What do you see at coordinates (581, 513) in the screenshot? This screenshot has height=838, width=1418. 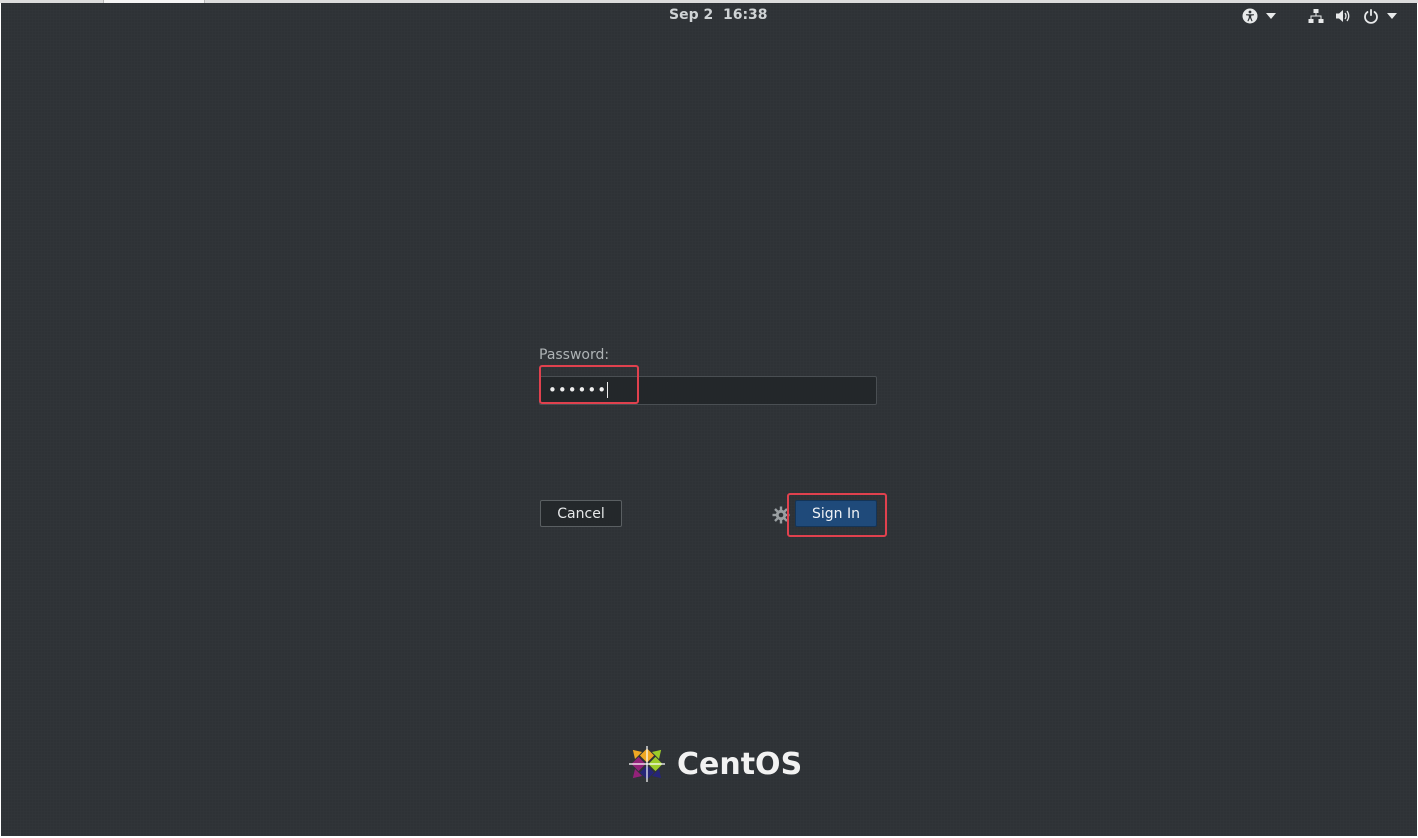 I see `cancel-button: Cancel` at bounding box center [581, 513].